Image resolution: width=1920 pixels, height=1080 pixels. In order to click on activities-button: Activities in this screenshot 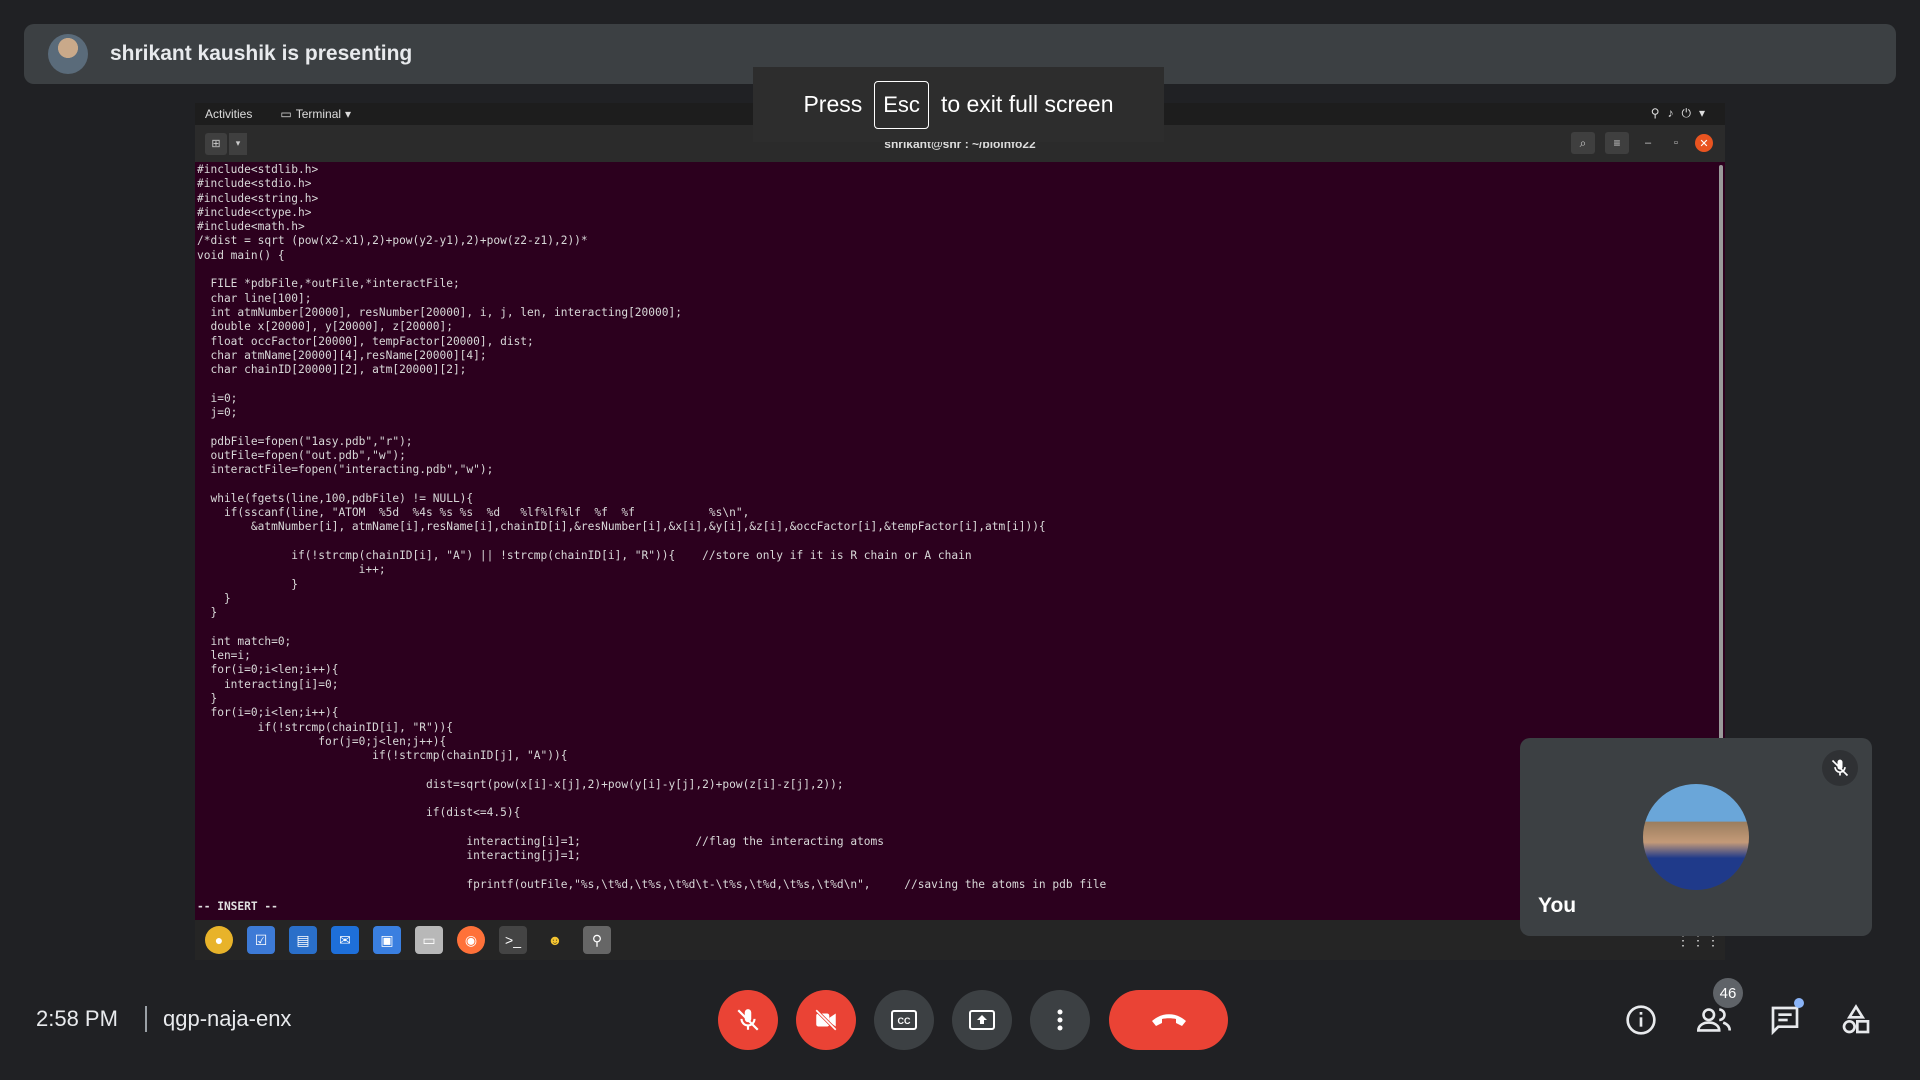, I will do `click(228, 114)`.